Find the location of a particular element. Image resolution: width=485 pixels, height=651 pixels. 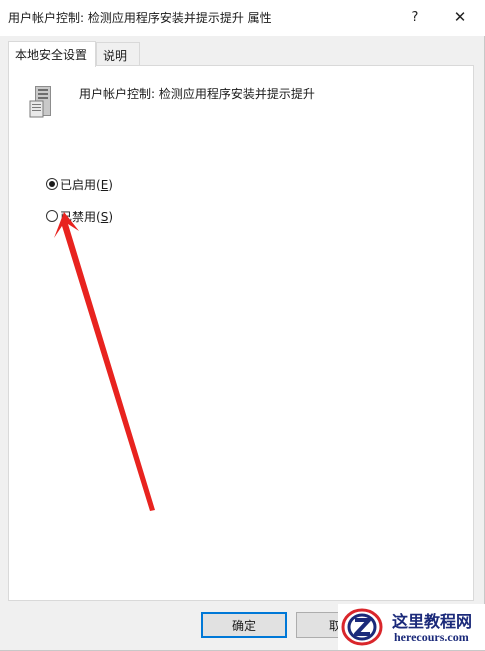

help-icon: ? is located at coordinates (415, 17).